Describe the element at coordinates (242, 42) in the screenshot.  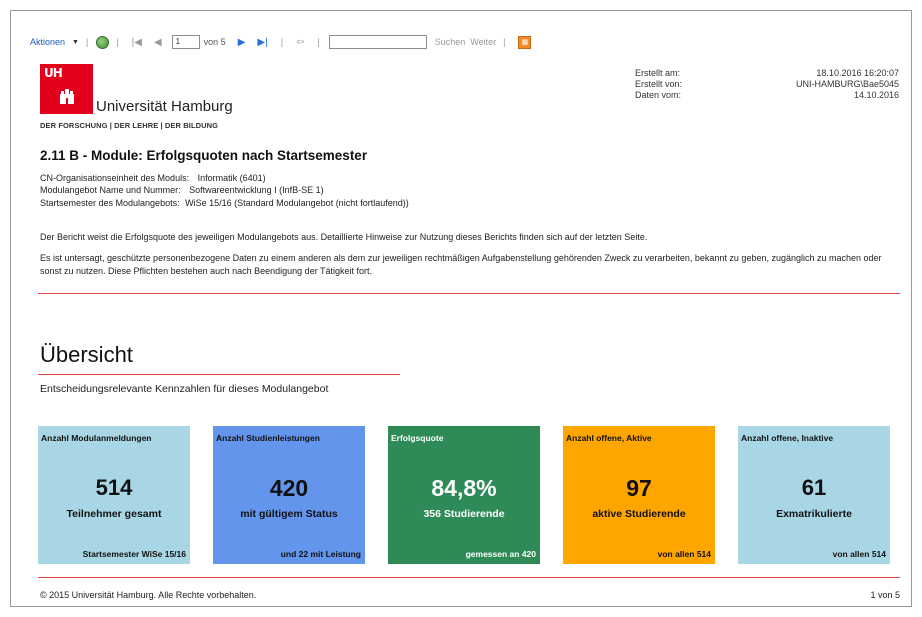
I see `next-page-icon: ▶` at that location.